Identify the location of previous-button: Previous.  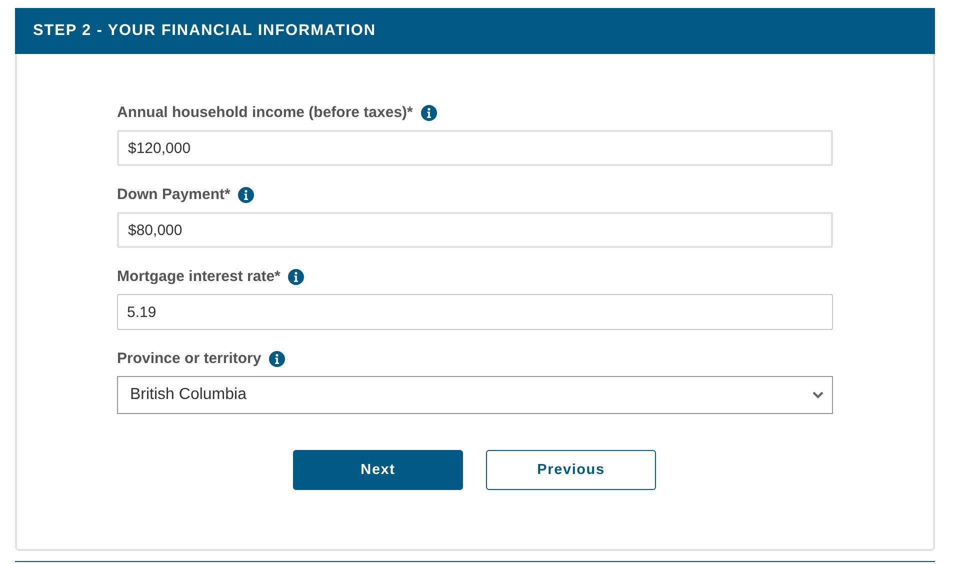
(571, 470).